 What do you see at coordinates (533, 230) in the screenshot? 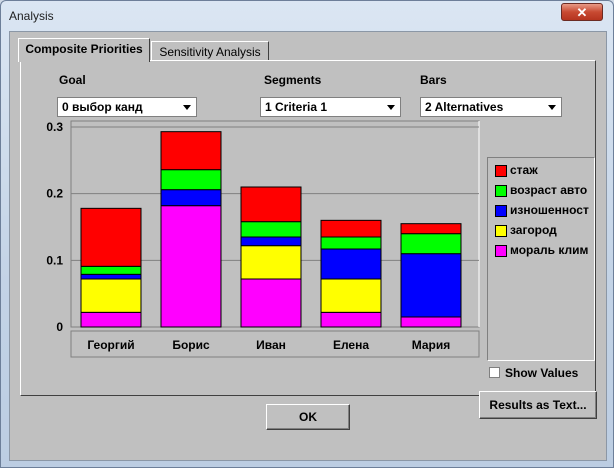
I see `legend-label: загород` at bounding box center [533, 230].